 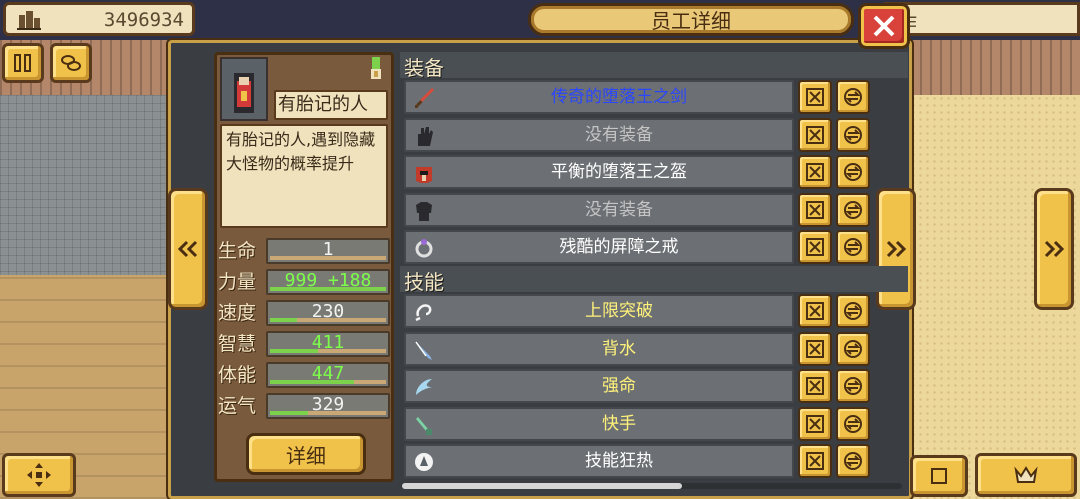 I want to click on pause-button, so click(x=23, y=63).